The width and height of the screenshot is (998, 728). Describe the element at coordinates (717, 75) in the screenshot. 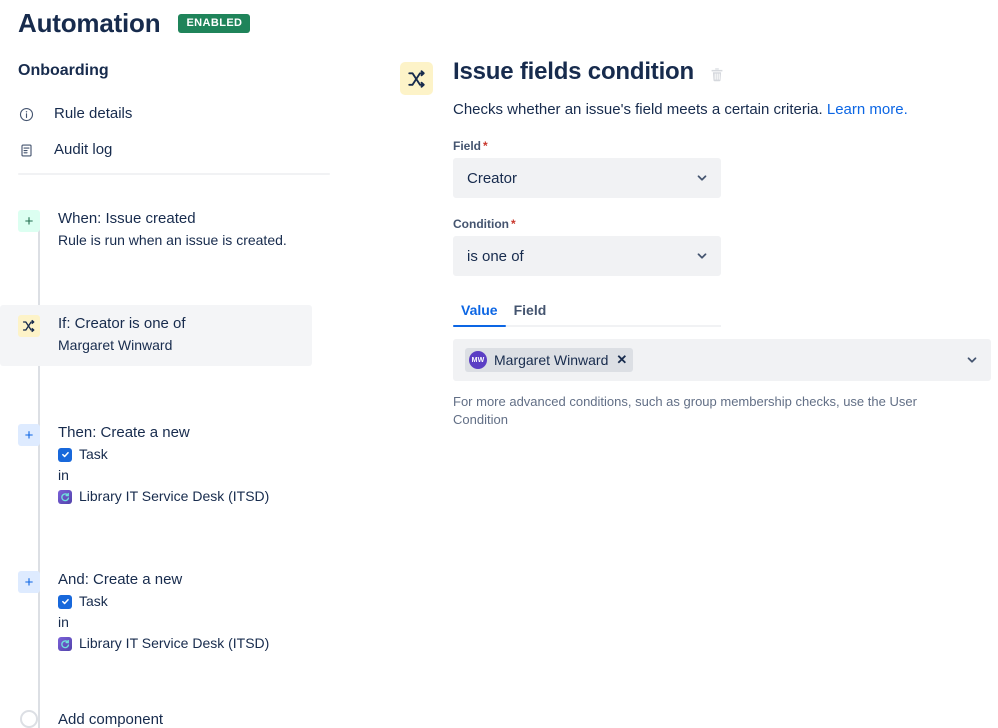

I see `trash-icon` at that location.